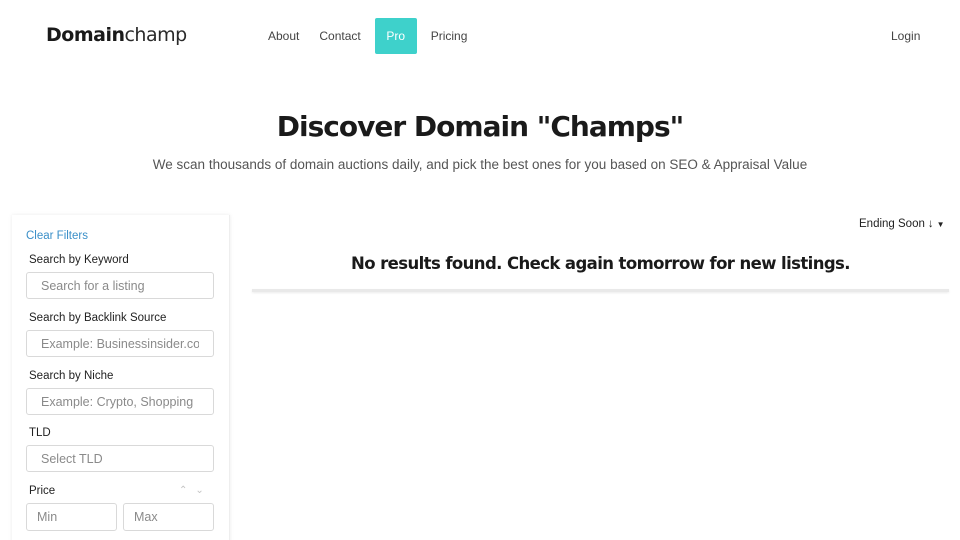 The height and width of the screenshot is (540, 960). What do you see at coordinates (199, 490) in the screenshot?
I see `chevron-down-icon: ⌄` at bounding box center [199, 490].